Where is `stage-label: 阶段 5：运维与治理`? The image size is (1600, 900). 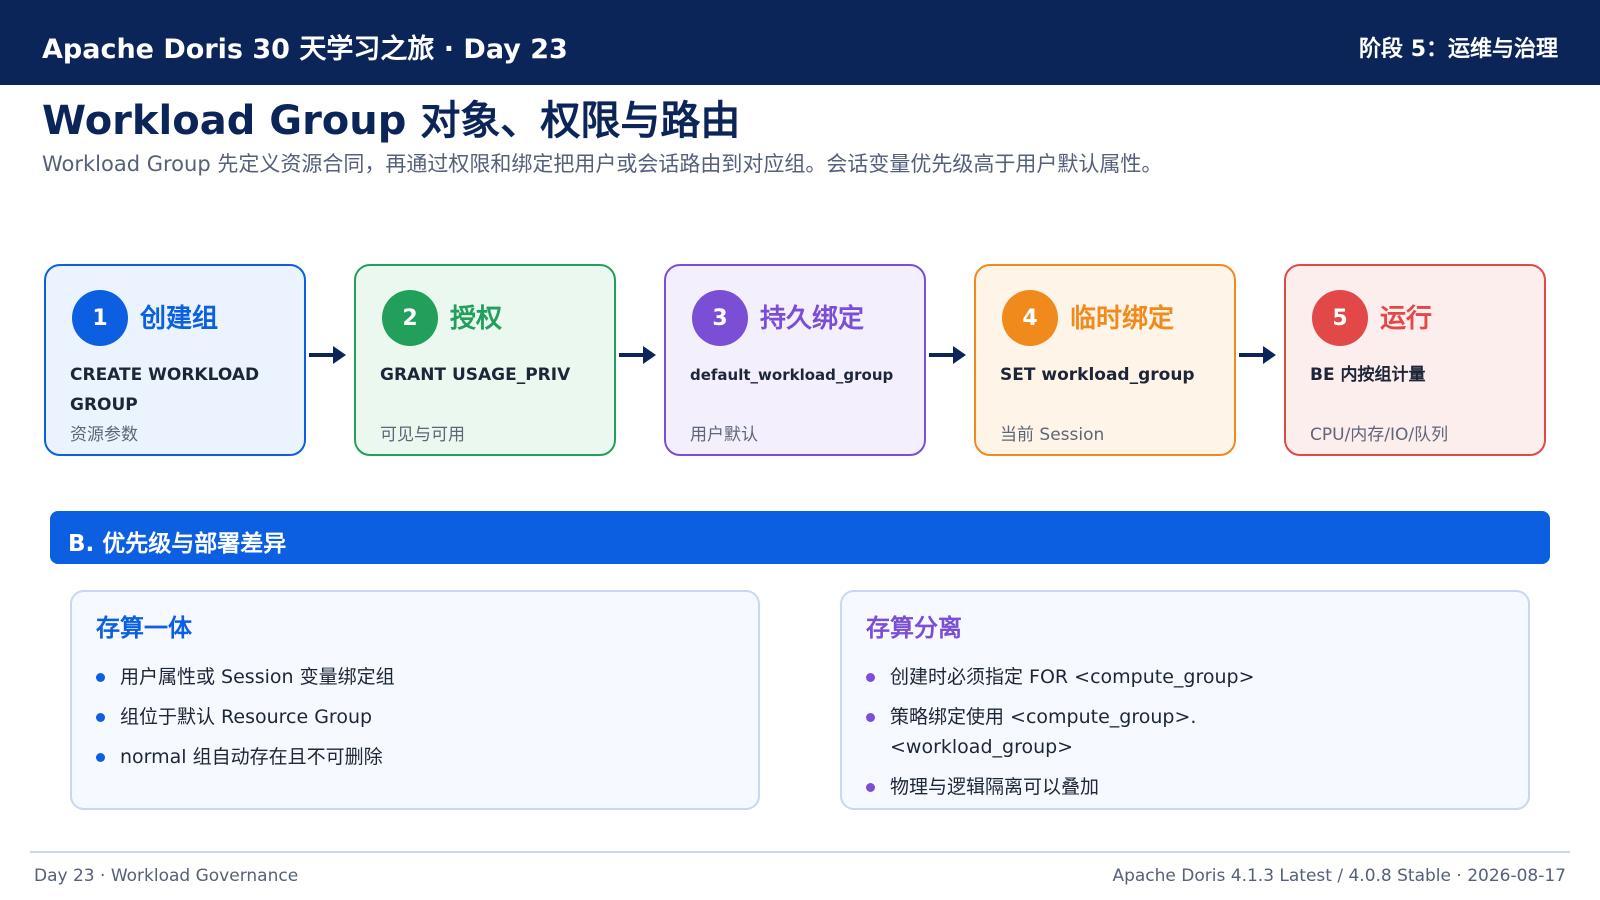 stage-label: 阶段 5：运维与治理 is located at coordinates (1458, 49).